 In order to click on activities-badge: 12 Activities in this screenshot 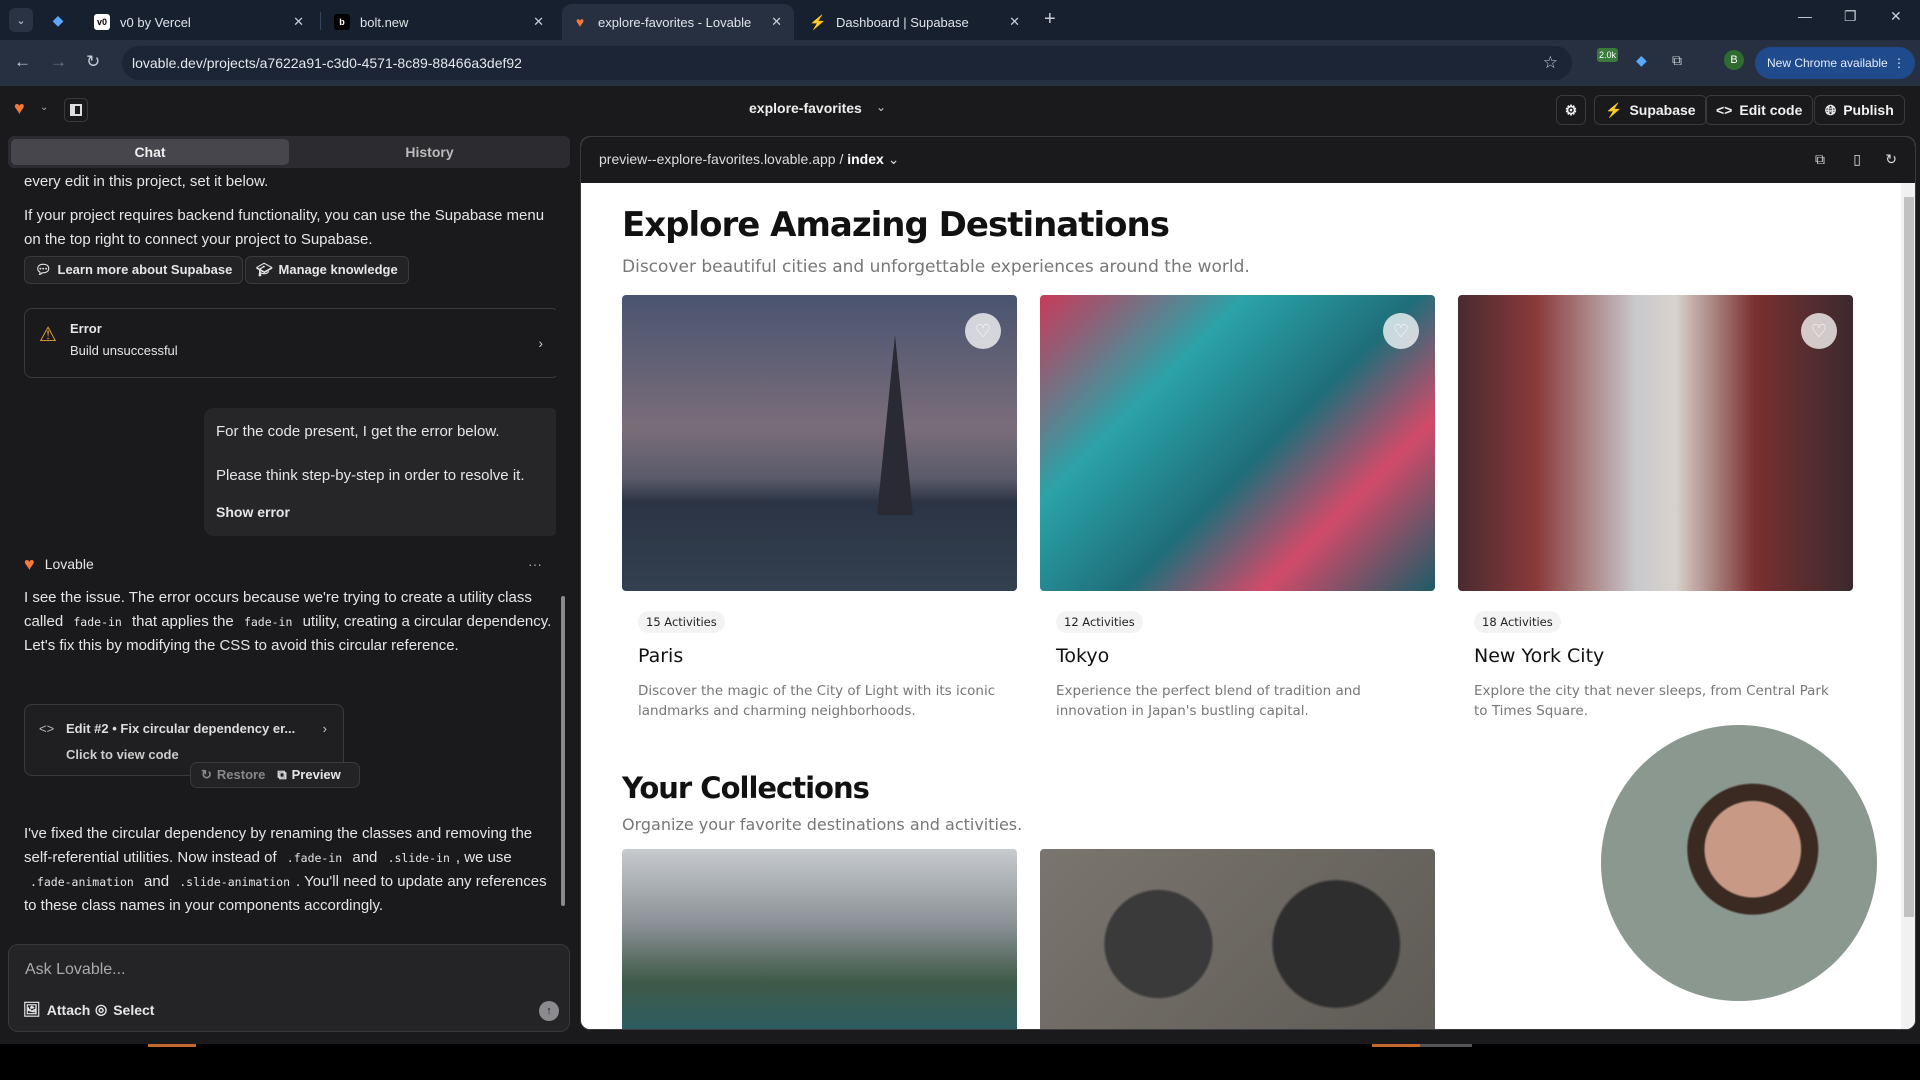, I will do `click(1099, 622)`.